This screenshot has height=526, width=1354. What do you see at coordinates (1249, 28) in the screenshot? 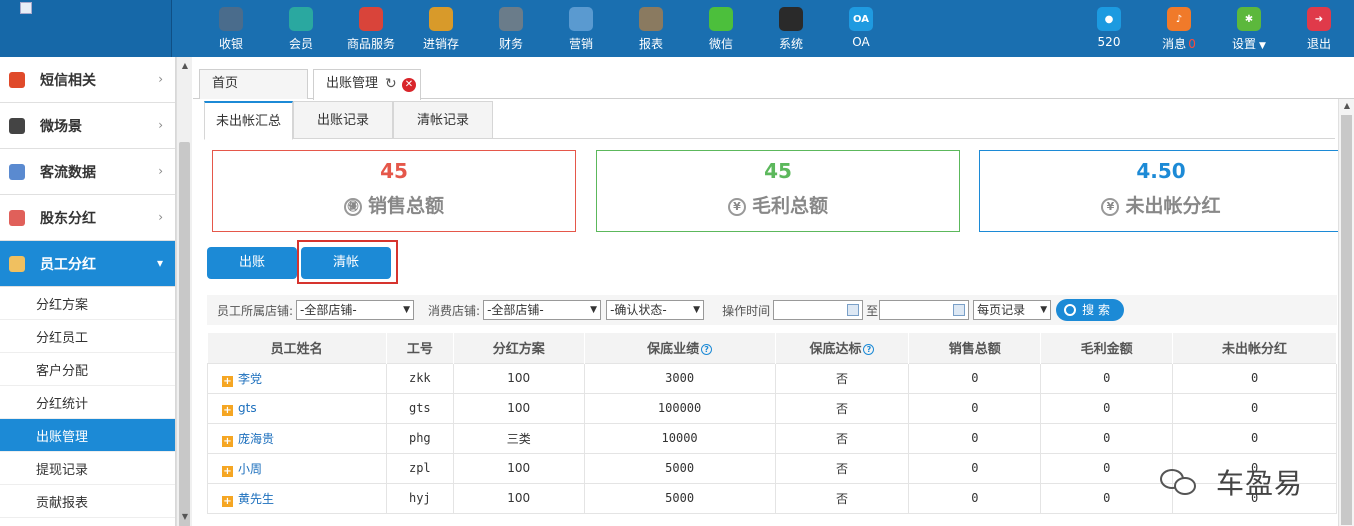
I see `settings-button: ✱ 设置 ▼` at bounding box center [1249, 28].